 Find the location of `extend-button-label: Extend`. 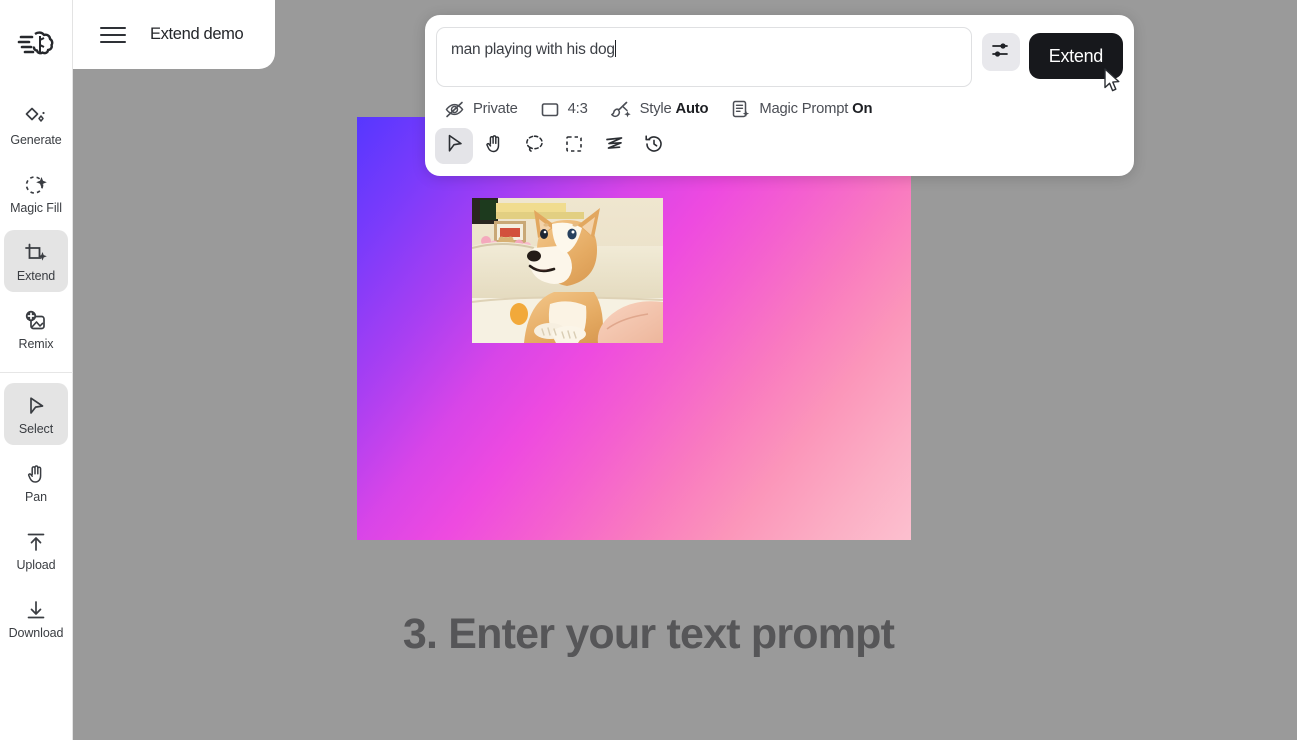

extend-button-label: Extend is located at coordinates (1076, 55).